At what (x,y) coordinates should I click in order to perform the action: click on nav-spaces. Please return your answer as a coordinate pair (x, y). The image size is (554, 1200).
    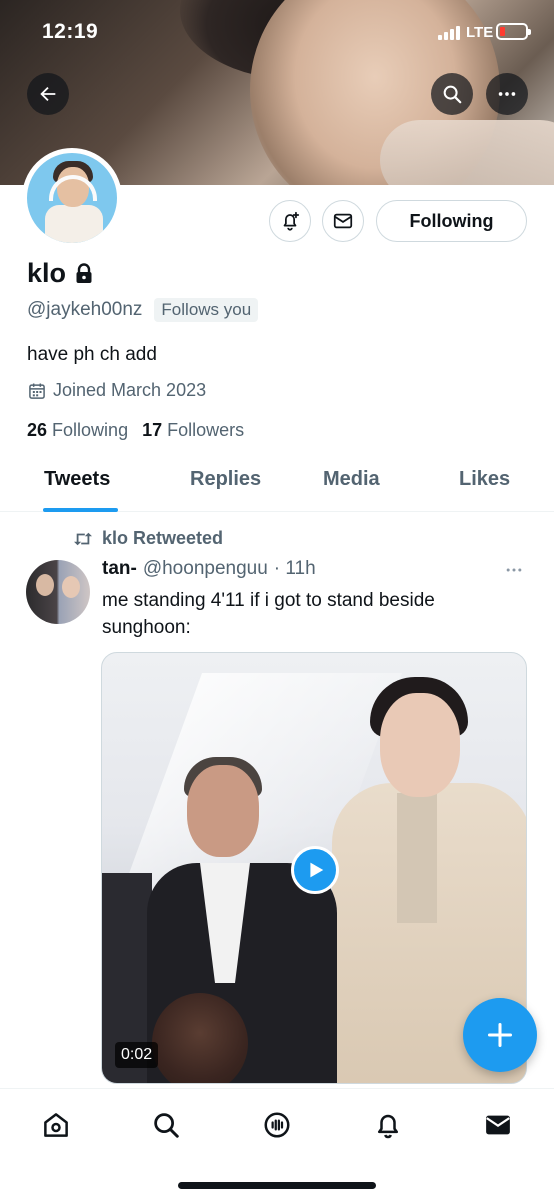
    Looking at the image, I should click on (277, 1125).